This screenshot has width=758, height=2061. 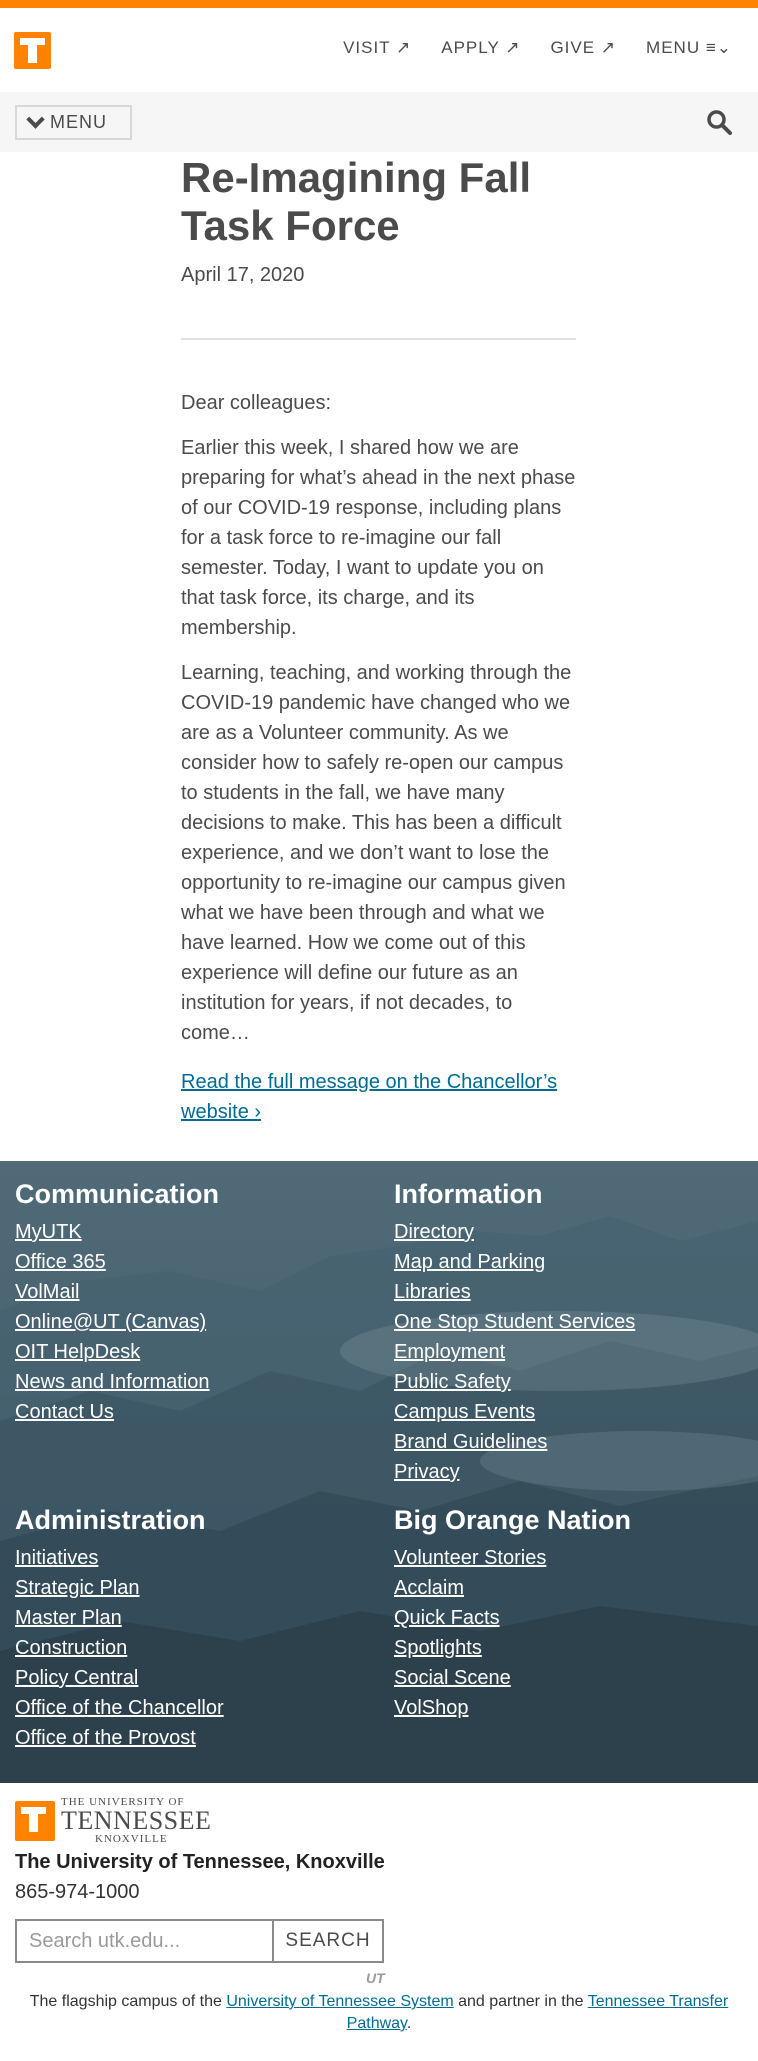 What do you see at coordinates (574, 1442) in the screenshot?
I see `footer-link: Brand Guidelines` at bounding box center [574, 1442].